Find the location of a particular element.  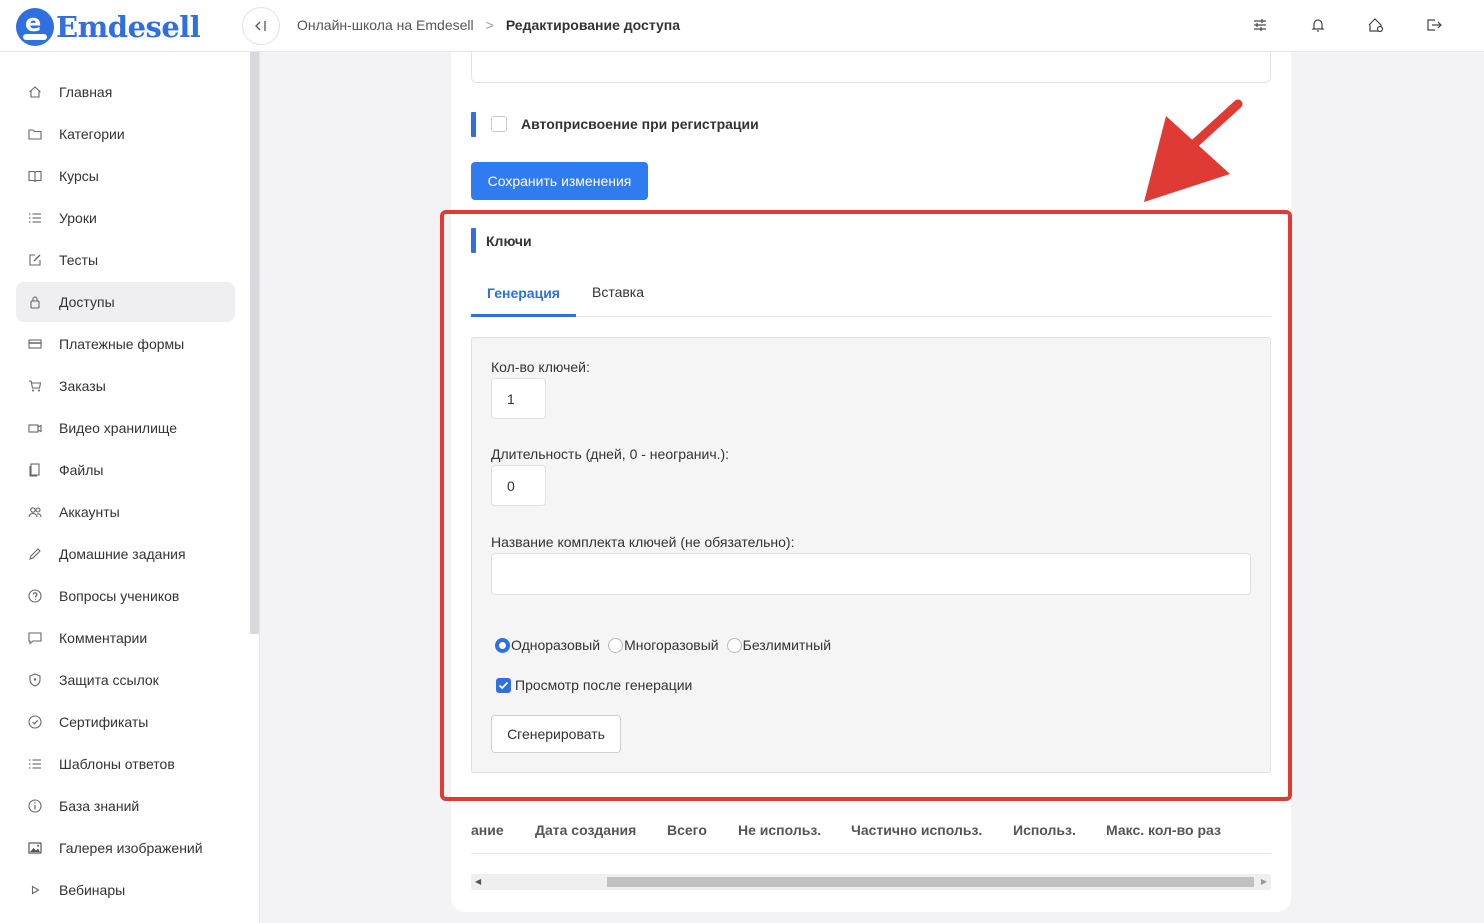

sidebar-item-label: Категории is located at coordinates (92, 134).